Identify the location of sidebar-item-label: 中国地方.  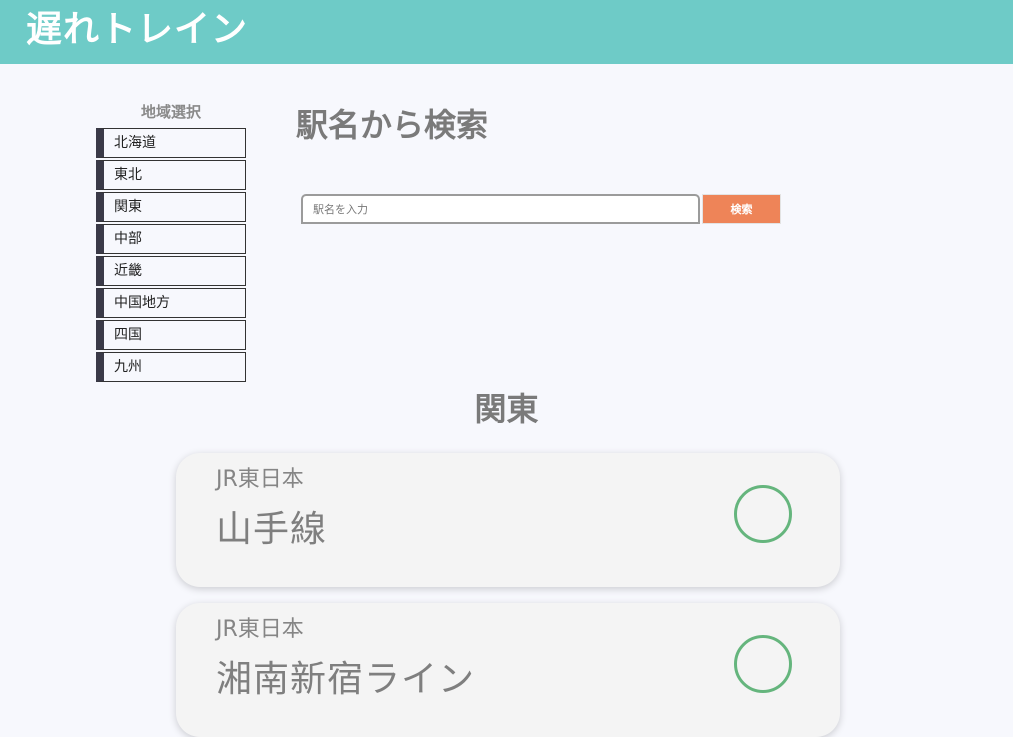
(142, 303).